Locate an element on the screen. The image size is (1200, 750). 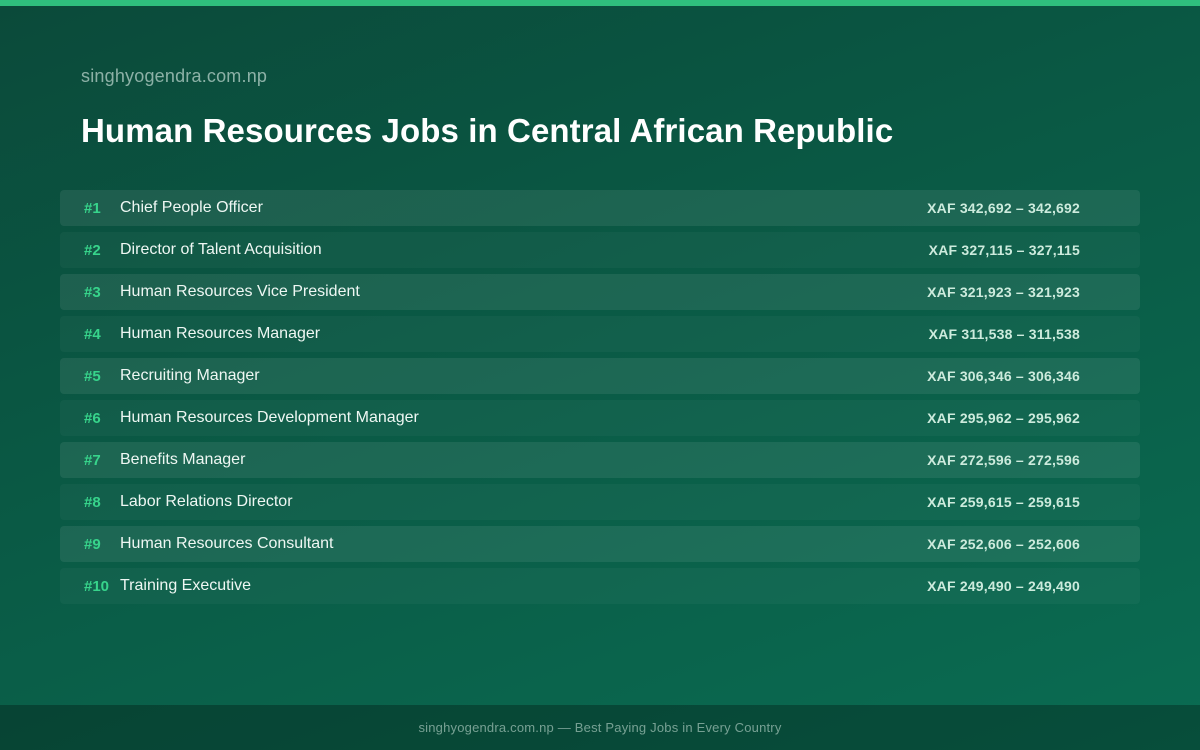
job-title: Chief People Officer is located at coordinates (191, 207).